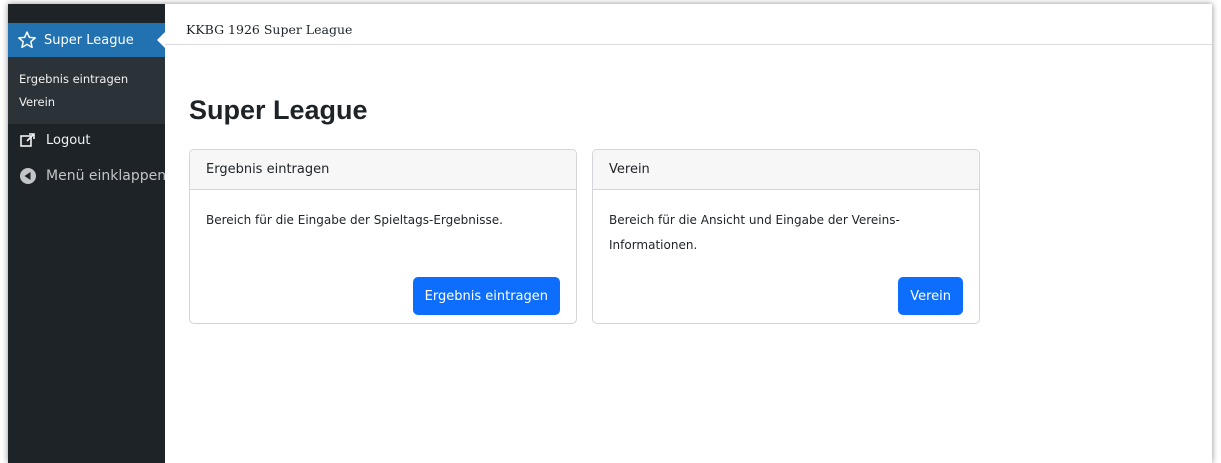 The height and width of the screenshot is (463, 1221). What do you see at coordinates (86, 102) in the screenshot?
I see `submenu-item-verein: Verein` at bounding box center [86, 102].